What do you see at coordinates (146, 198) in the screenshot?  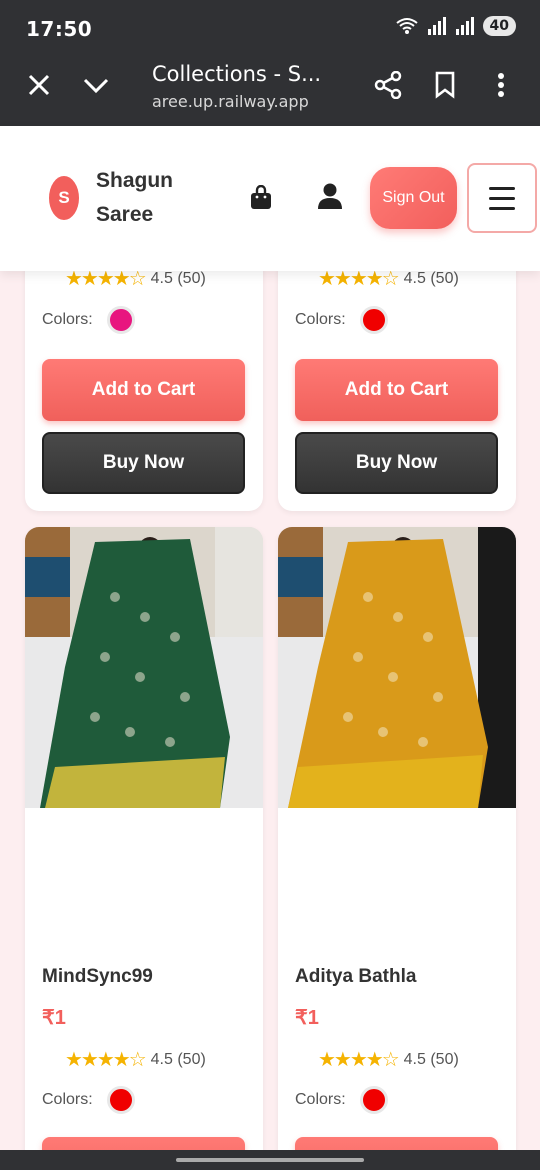 I see `brand-name: Shagun Saree` at bounding box center [146, 198].